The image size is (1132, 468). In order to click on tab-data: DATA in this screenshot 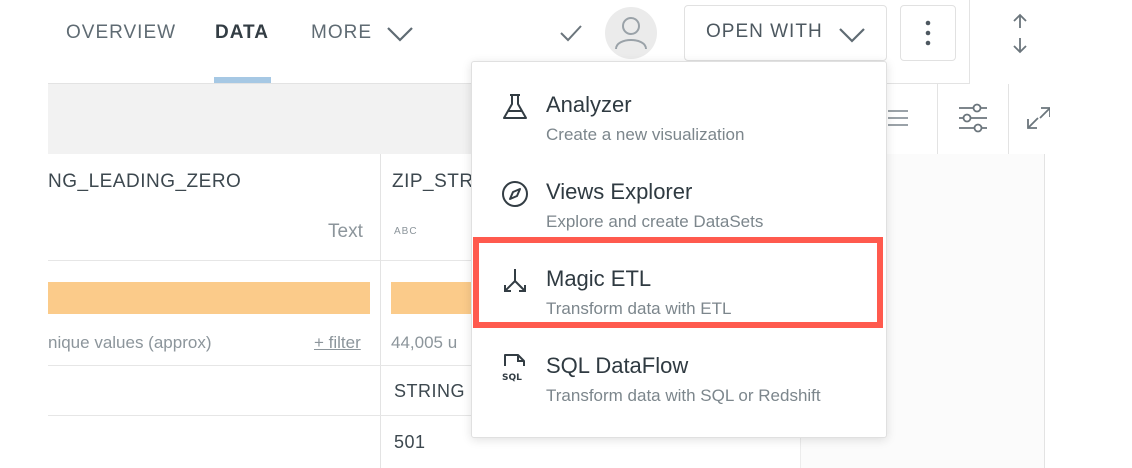, I will do `click(242, 33)`.